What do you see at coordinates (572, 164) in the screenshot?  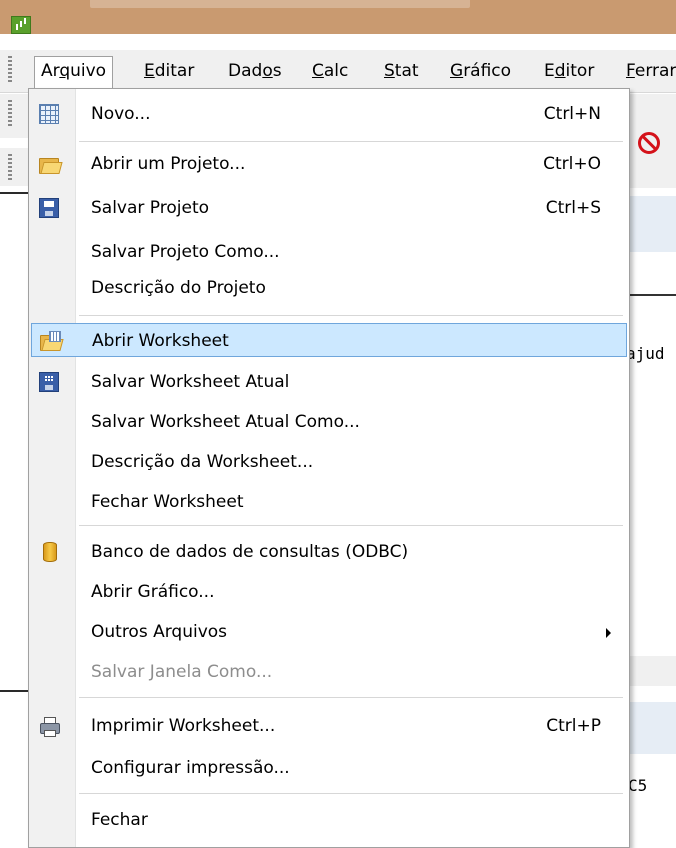 I see `menu-item-shortcut: Ctrl+O` at bounding box center [572, 164].